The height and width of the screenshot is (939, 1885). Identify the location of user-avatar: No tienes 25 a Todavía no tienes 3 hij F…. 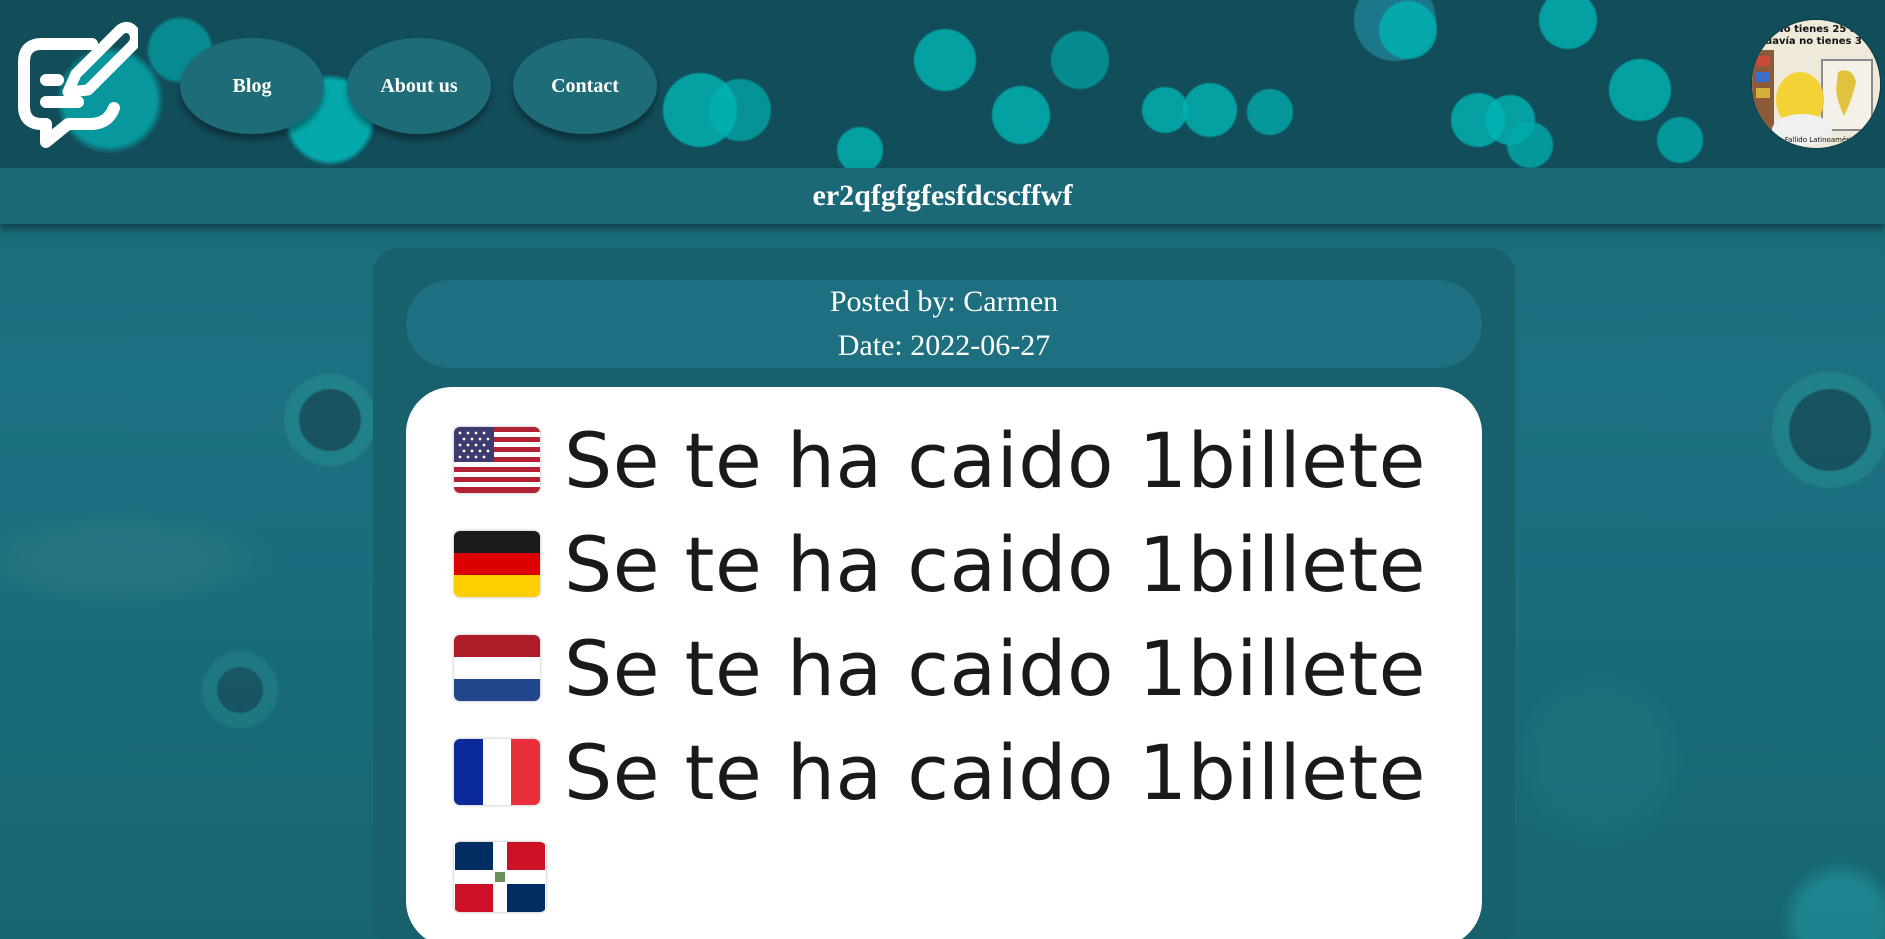
(1816, 84).